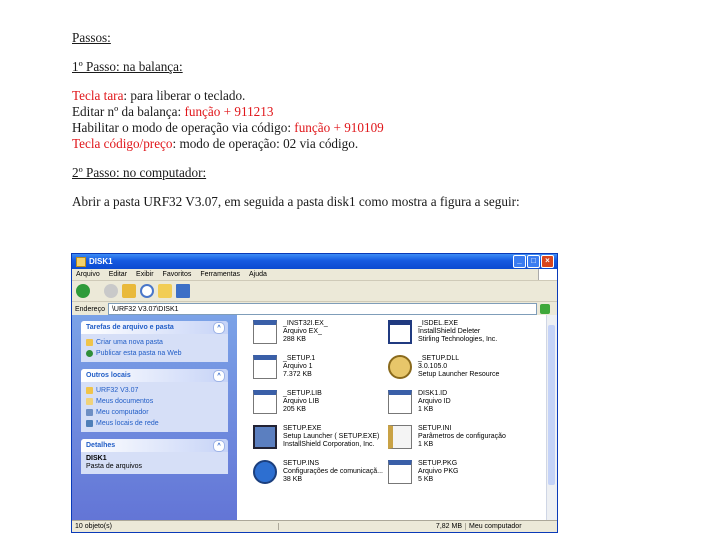 The width and height of the screenshot is (720, 540). I want to click on address-label: Endereço, so click(90, 309).